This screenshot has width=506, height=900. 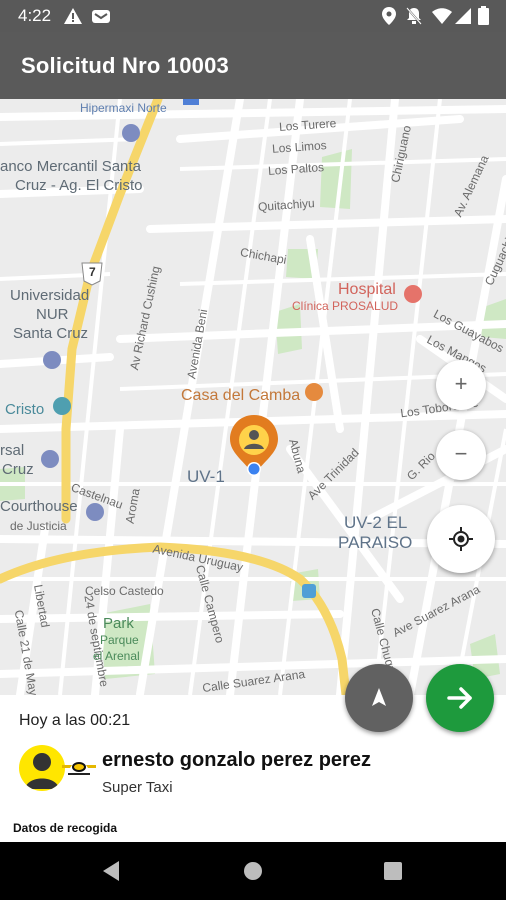 I want to click on mute-icon, so click(x=414, y=16).